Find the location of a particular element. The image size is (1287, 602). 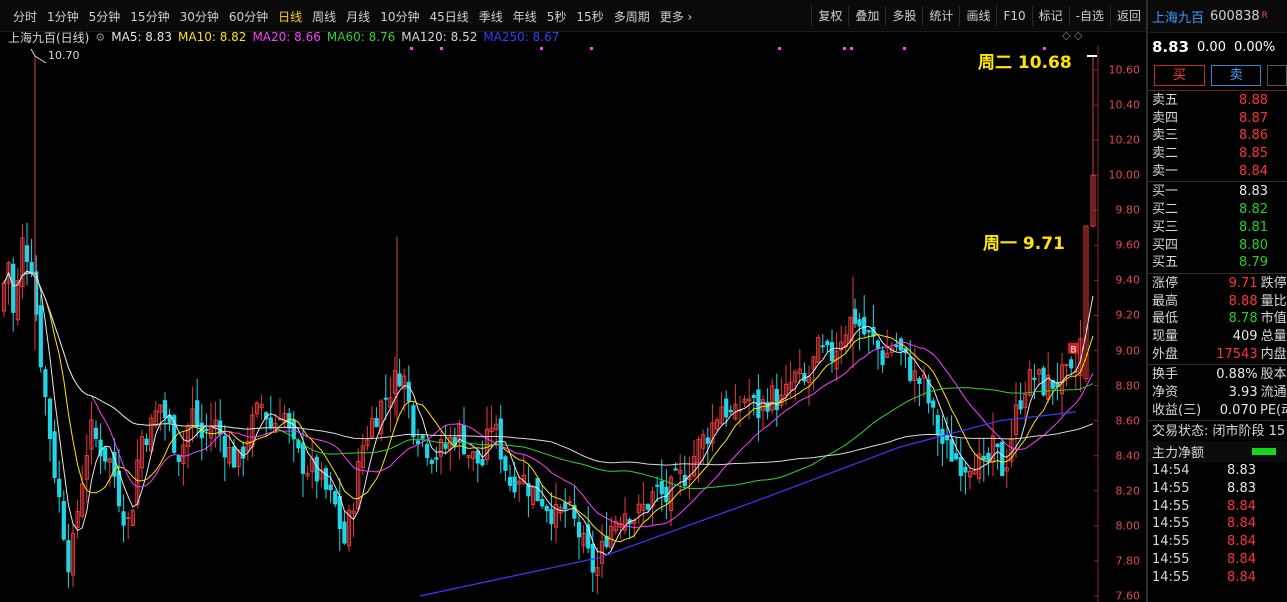

buy-signal-marker: B is located at coordinates (1073, 349).